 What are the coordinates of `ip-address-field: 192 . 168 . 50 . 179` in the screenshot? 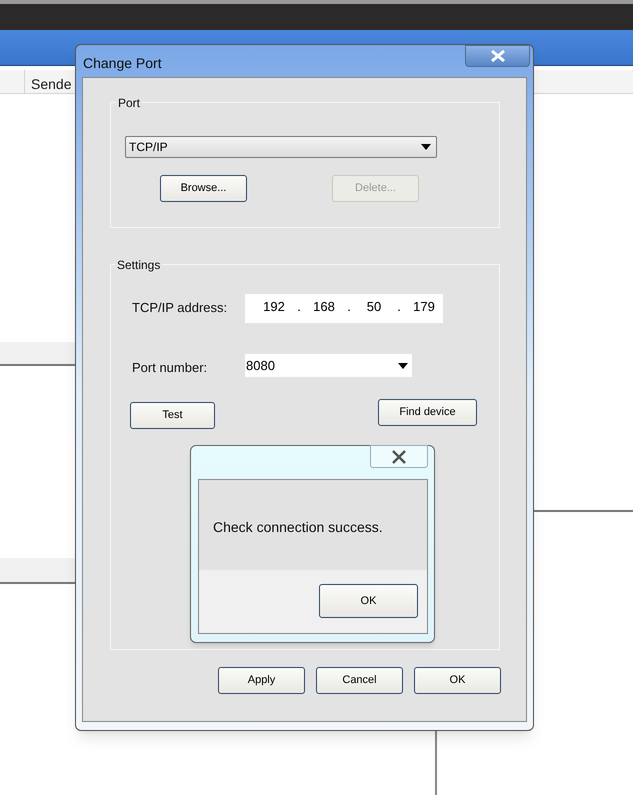 It's located at (344, 308).